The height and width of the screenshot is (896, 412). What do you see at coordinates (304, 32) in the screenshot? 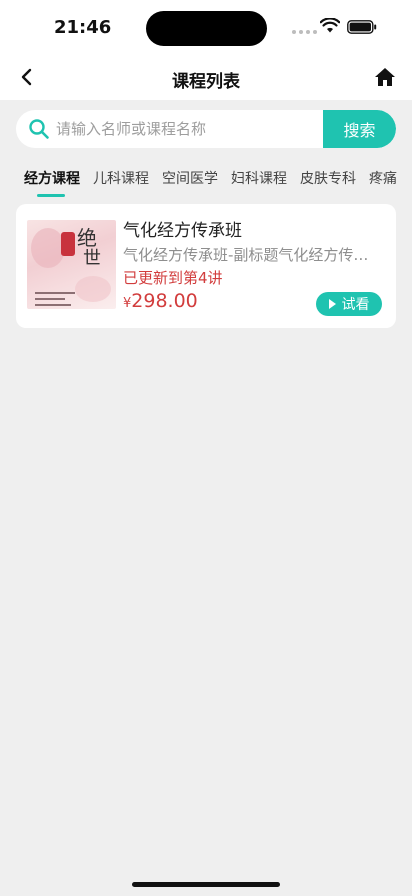
I see `cellular-signal-icon` at bounding box center [304, 32].